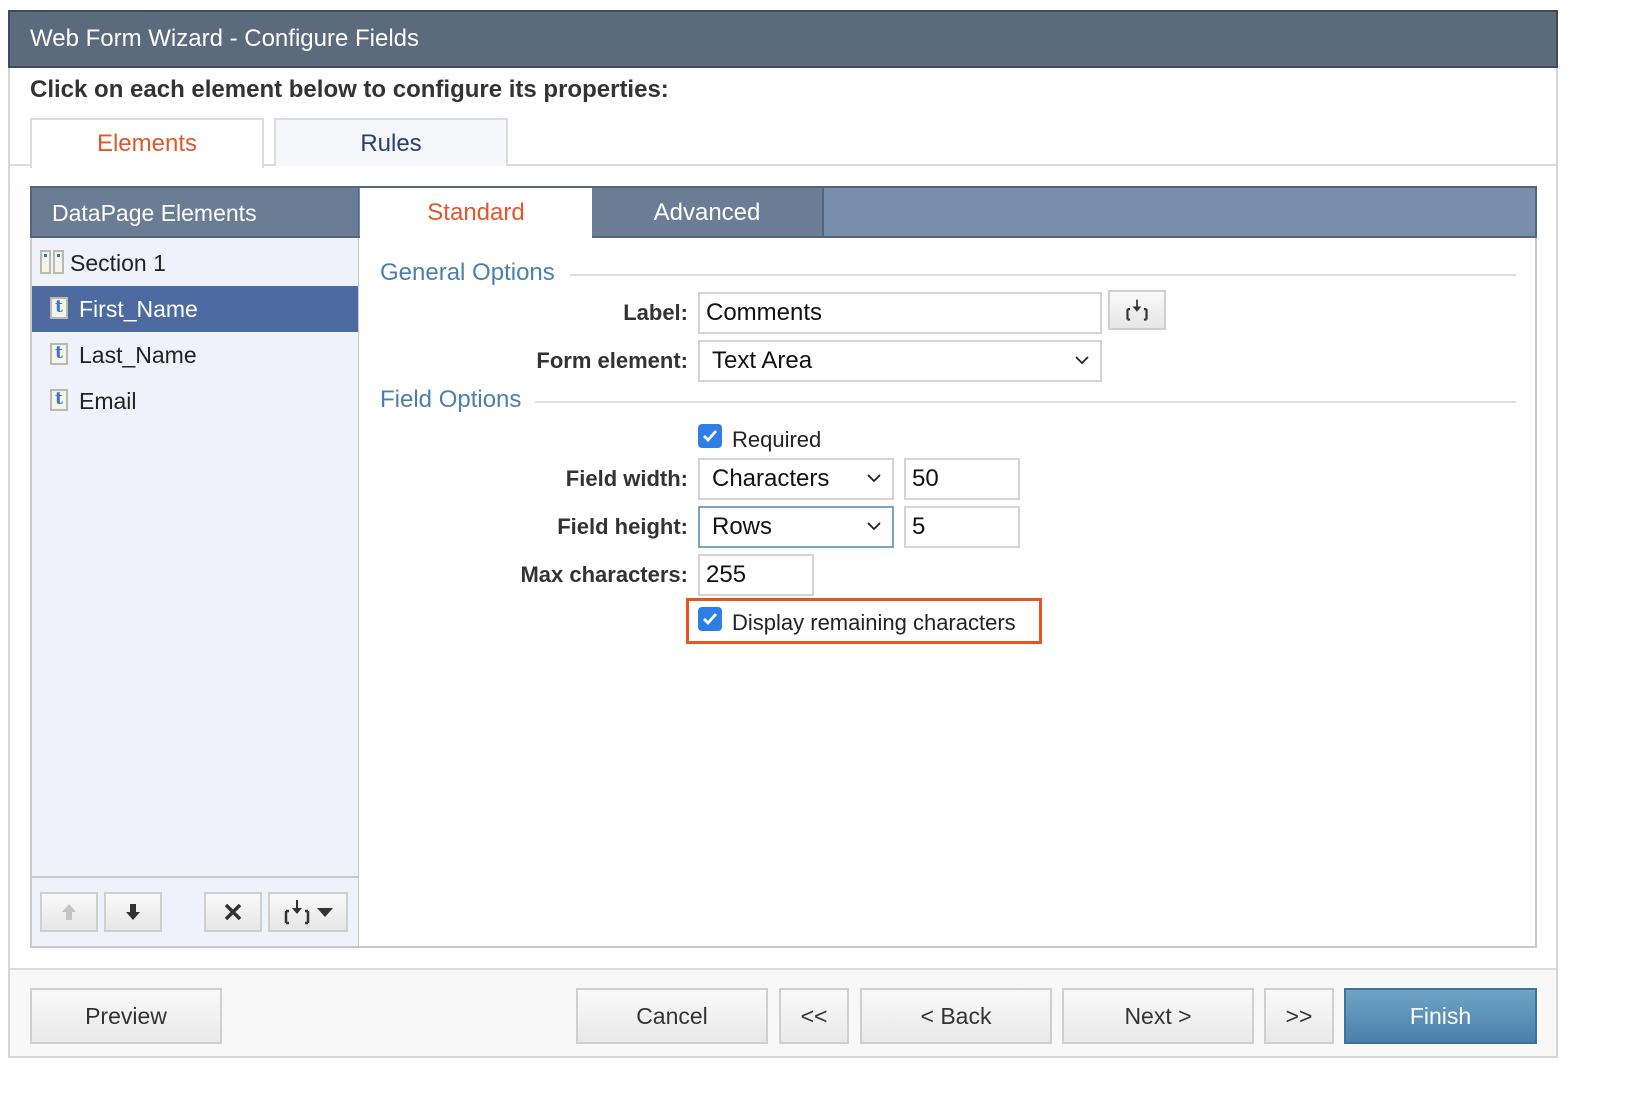 The height and width of the screenshot is (1108, 1628). I want to click on tree-item-email: t Email, so click(195, 401).